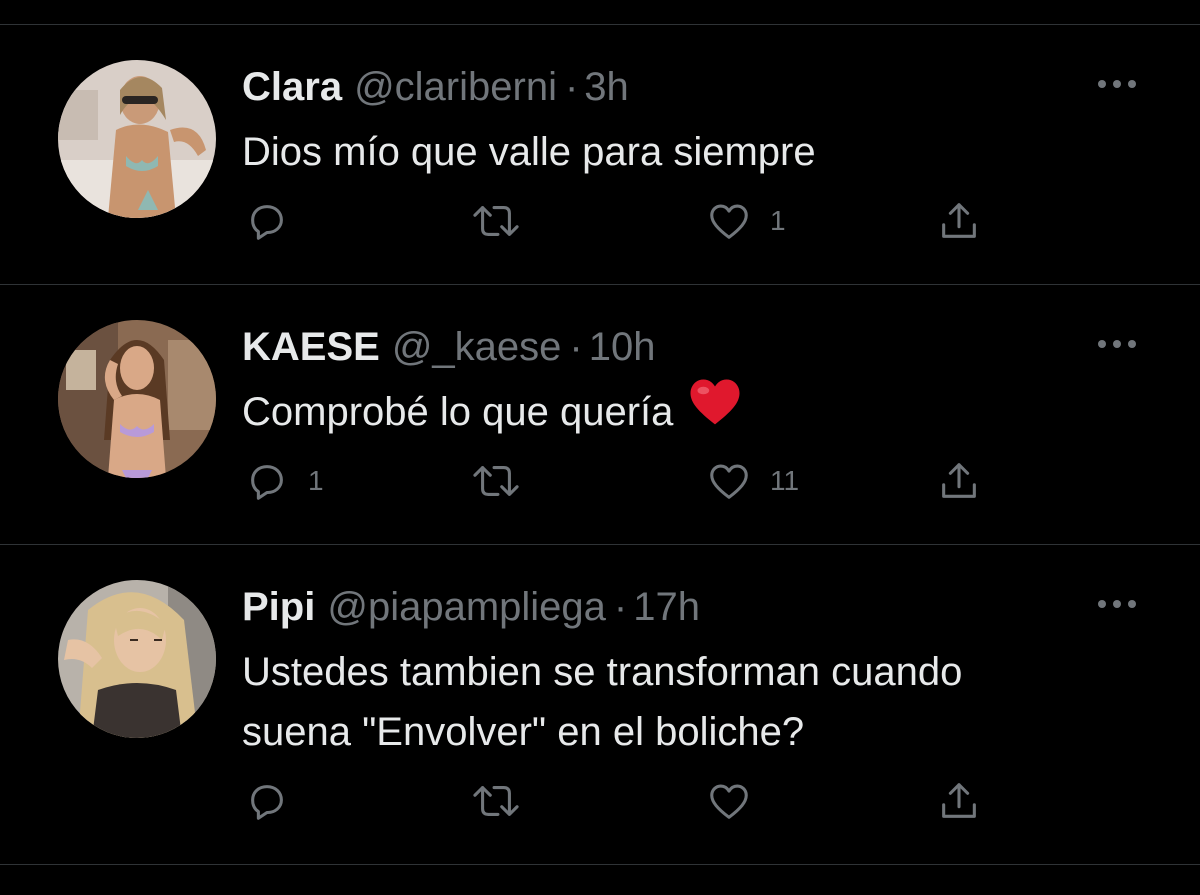 The image size is (1200, 895). I want to click on tweet-text-content: Comprobé lo que quería, so click(458, 412).